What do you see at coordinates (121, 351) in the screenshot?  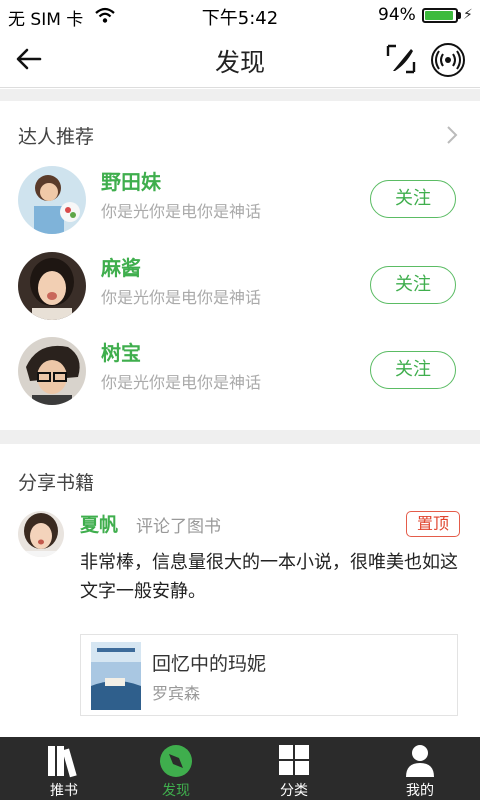 I see `user-name: 树宝` at bounding box center [121, 351].